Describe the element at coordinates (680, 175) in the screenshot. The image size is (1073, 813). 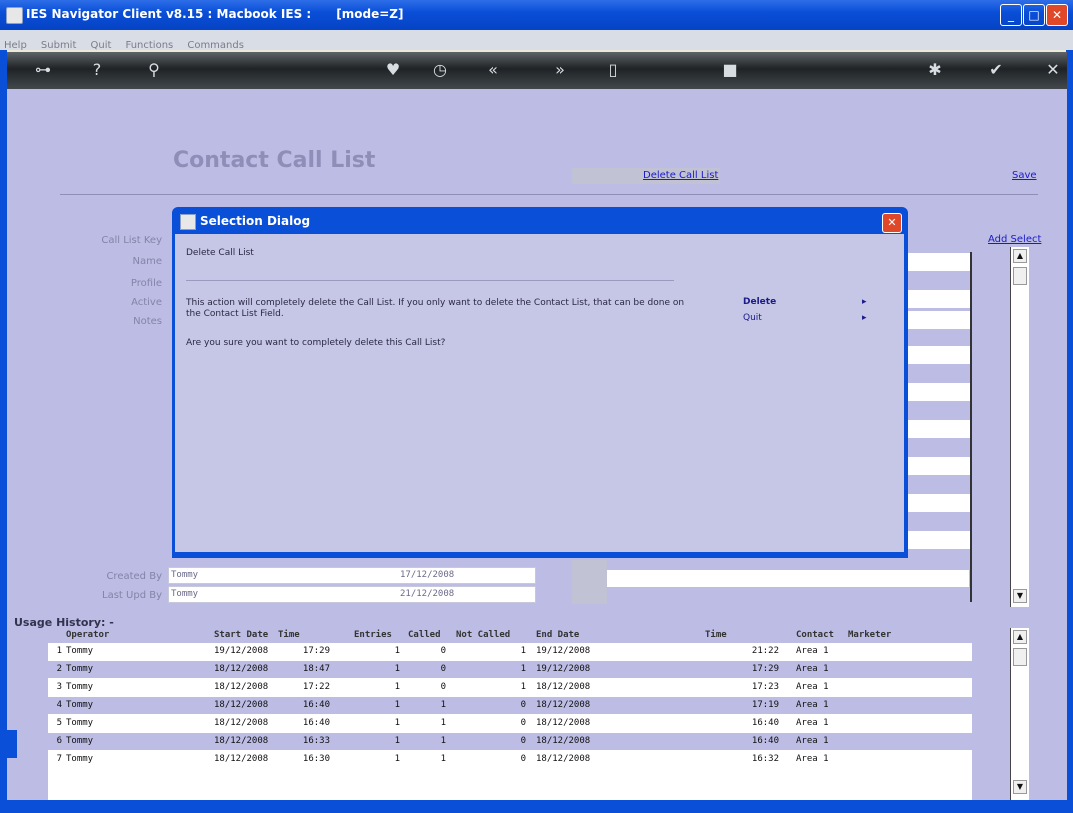
I see `delete-call-list-link: Delete Call List` at that location.